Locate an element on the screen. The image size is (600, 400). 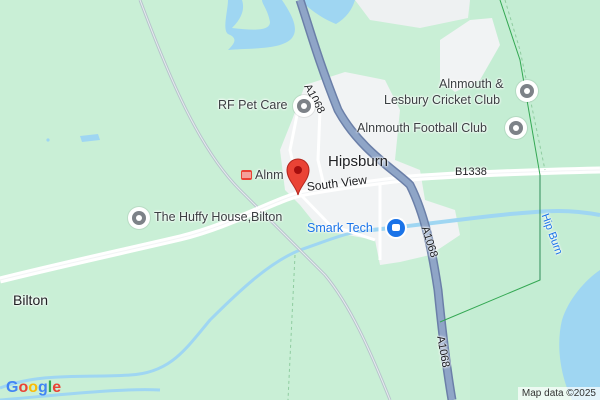
google-logo-o1: o is located at coordinates (23, 387).